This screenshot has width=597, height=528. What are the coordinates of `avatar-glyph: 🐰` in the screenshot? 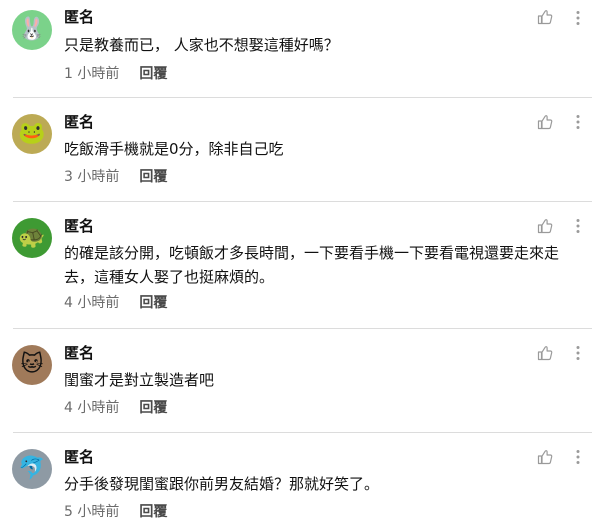 It's located at (32, 29).